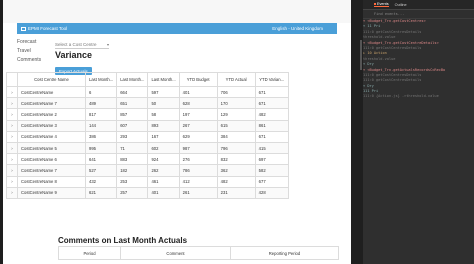 The width and height of the screenshot is (474, 264). What do you see at coordinates (132, 181) in the screenshot?
I see `value-cell: 253` at bounding box center [132, 181].